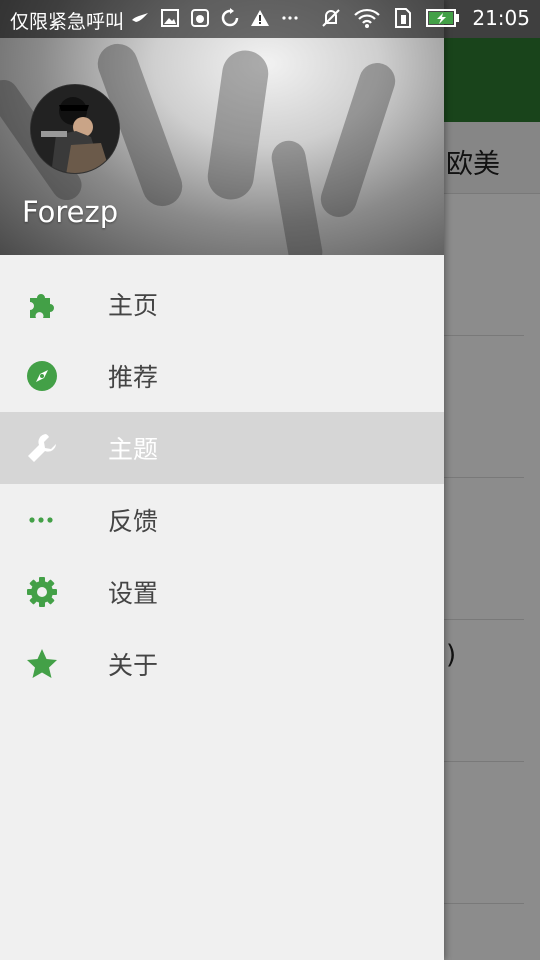 Image resolution: width=540 pixels, height=960 pixels. What do you see at coordinates (230, 17) in the screenshot?
I see `sync-notification-icon` at bounding box center [230, 17].